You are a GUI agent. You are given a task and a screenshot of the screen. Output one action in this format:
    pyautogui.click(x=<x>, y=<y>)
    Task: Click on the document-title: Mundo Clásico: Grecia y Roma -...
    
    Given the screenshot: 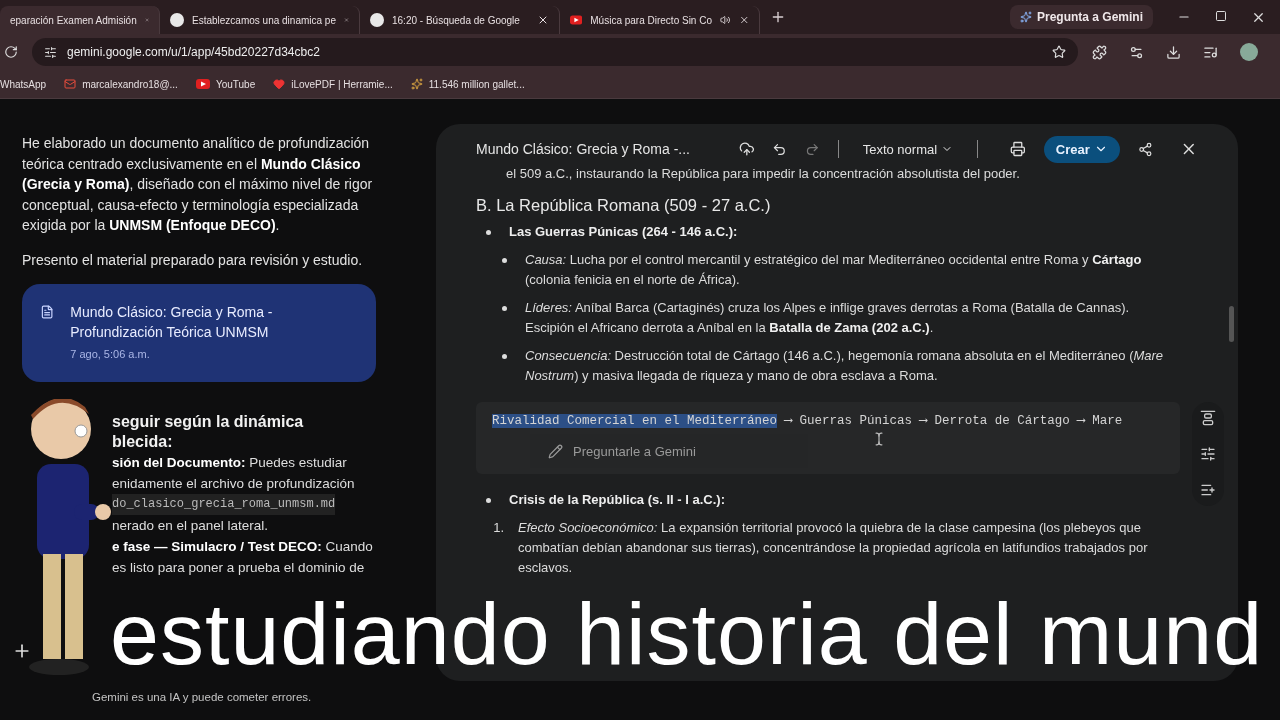 What is the action you would take?
    pyautogui.click(x=583, y=149)
    